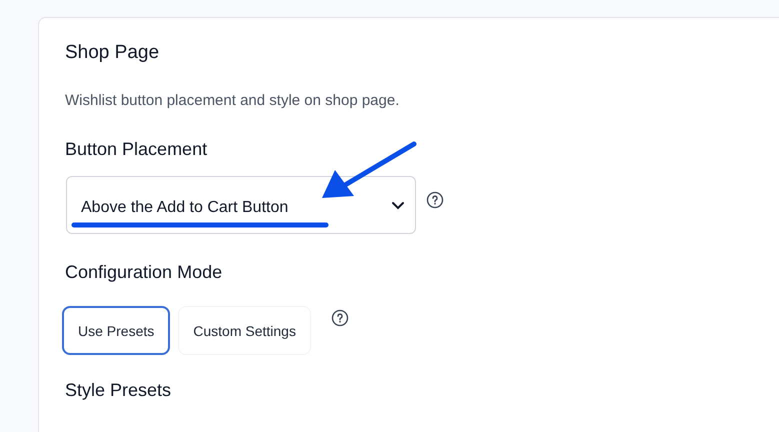 This screenshot has width=779, height=432. What do you see at coordinates (116, 330) in the screenshot?
I see `mode-option: Use Presets` at bounding box center [116, 330].